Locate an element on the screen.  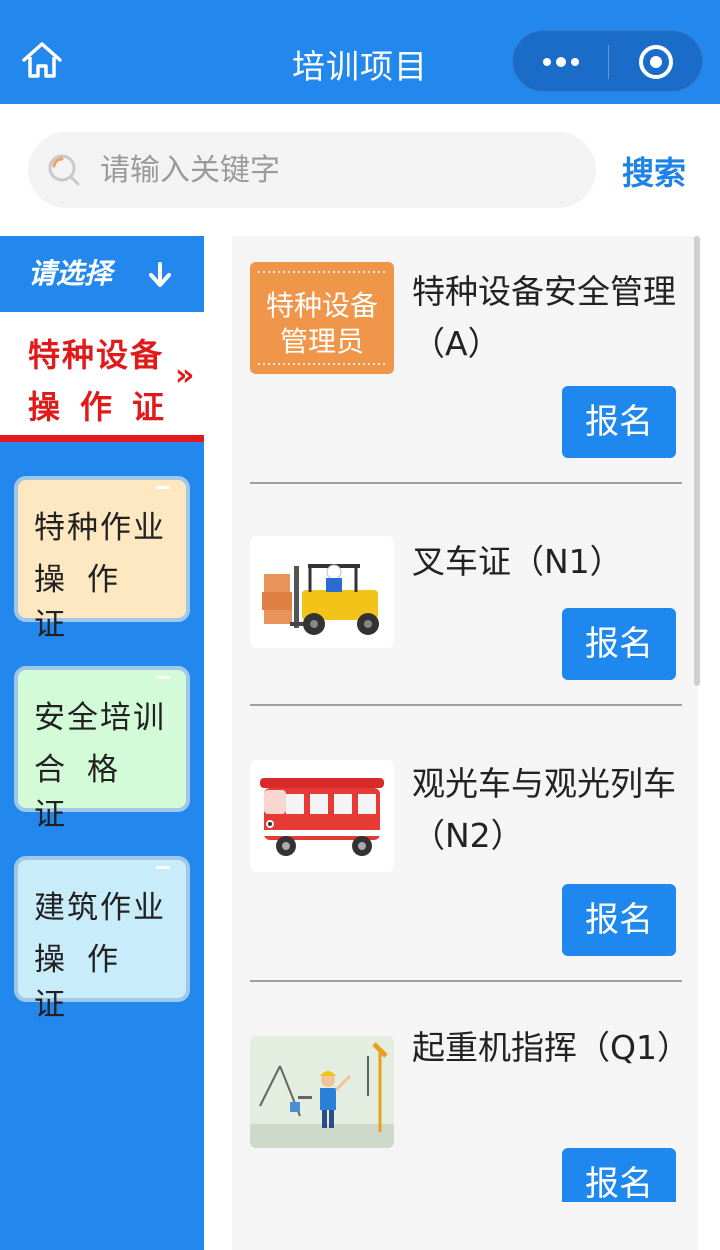
course-name: 观光车与观光列车（N2） is located at coordinates (544, 809).